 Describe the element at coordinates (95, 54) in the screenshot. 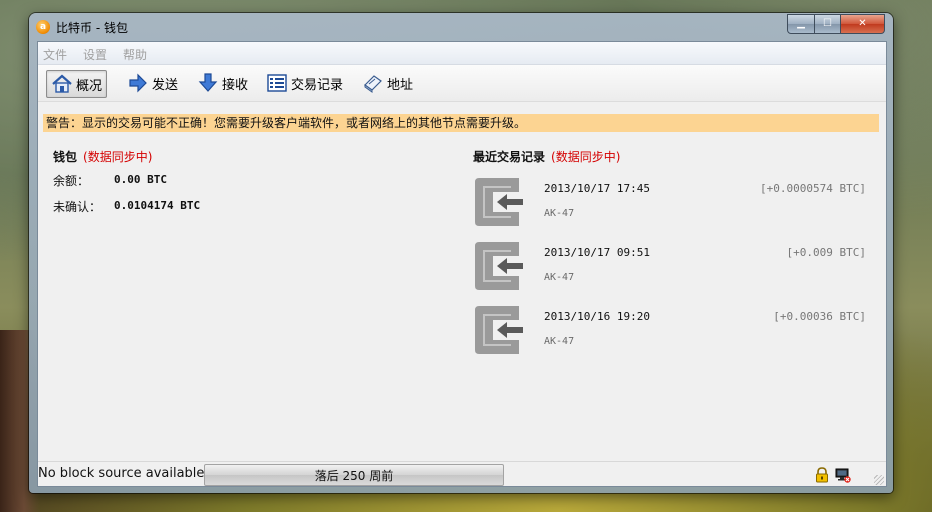

I see `menu-settings: 设置` at that location.